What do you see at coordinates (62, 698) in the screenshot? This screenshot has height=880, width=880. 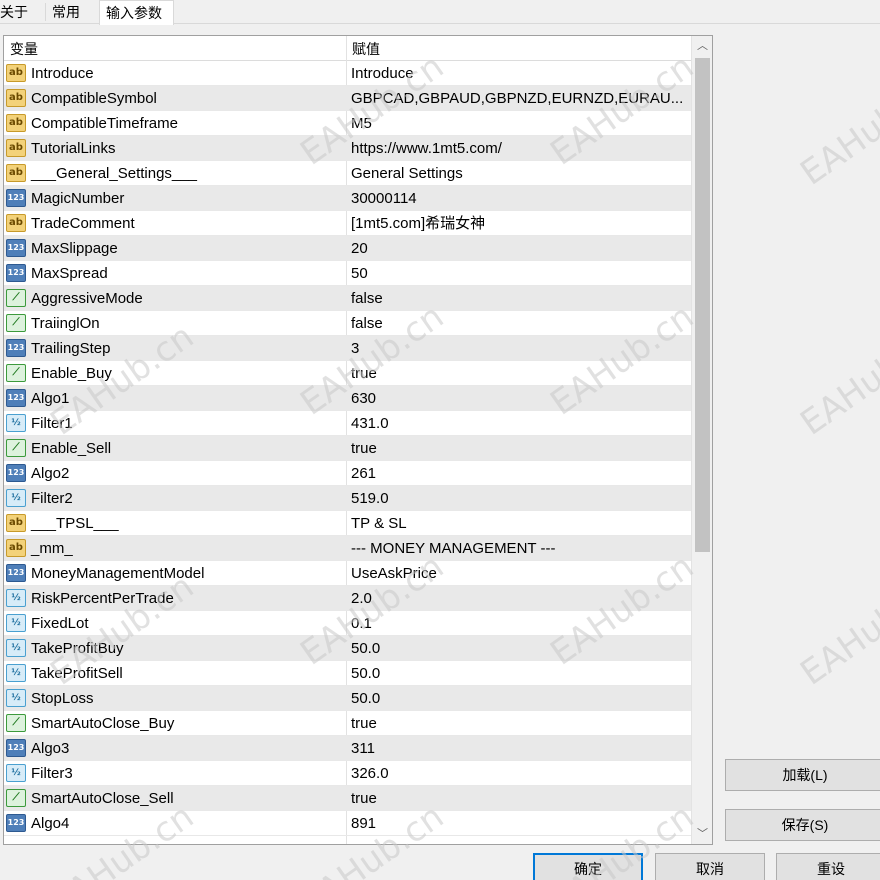 I see `parameter-name: StopLoss` at bounding box center [62, 698].